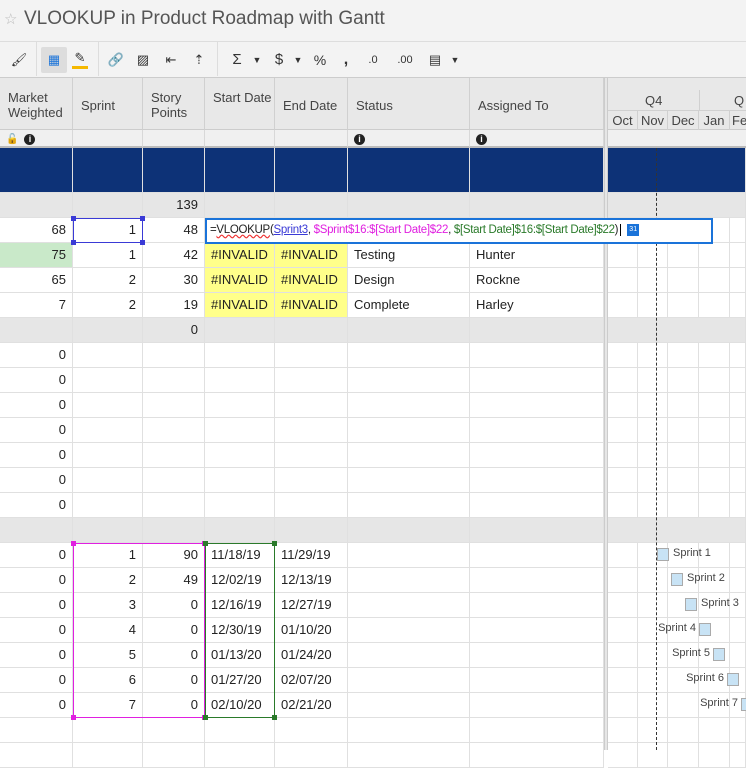  Describe the element at coordinates (346, 60) in the screenshot. I see `comma-icon: ,` at that location.